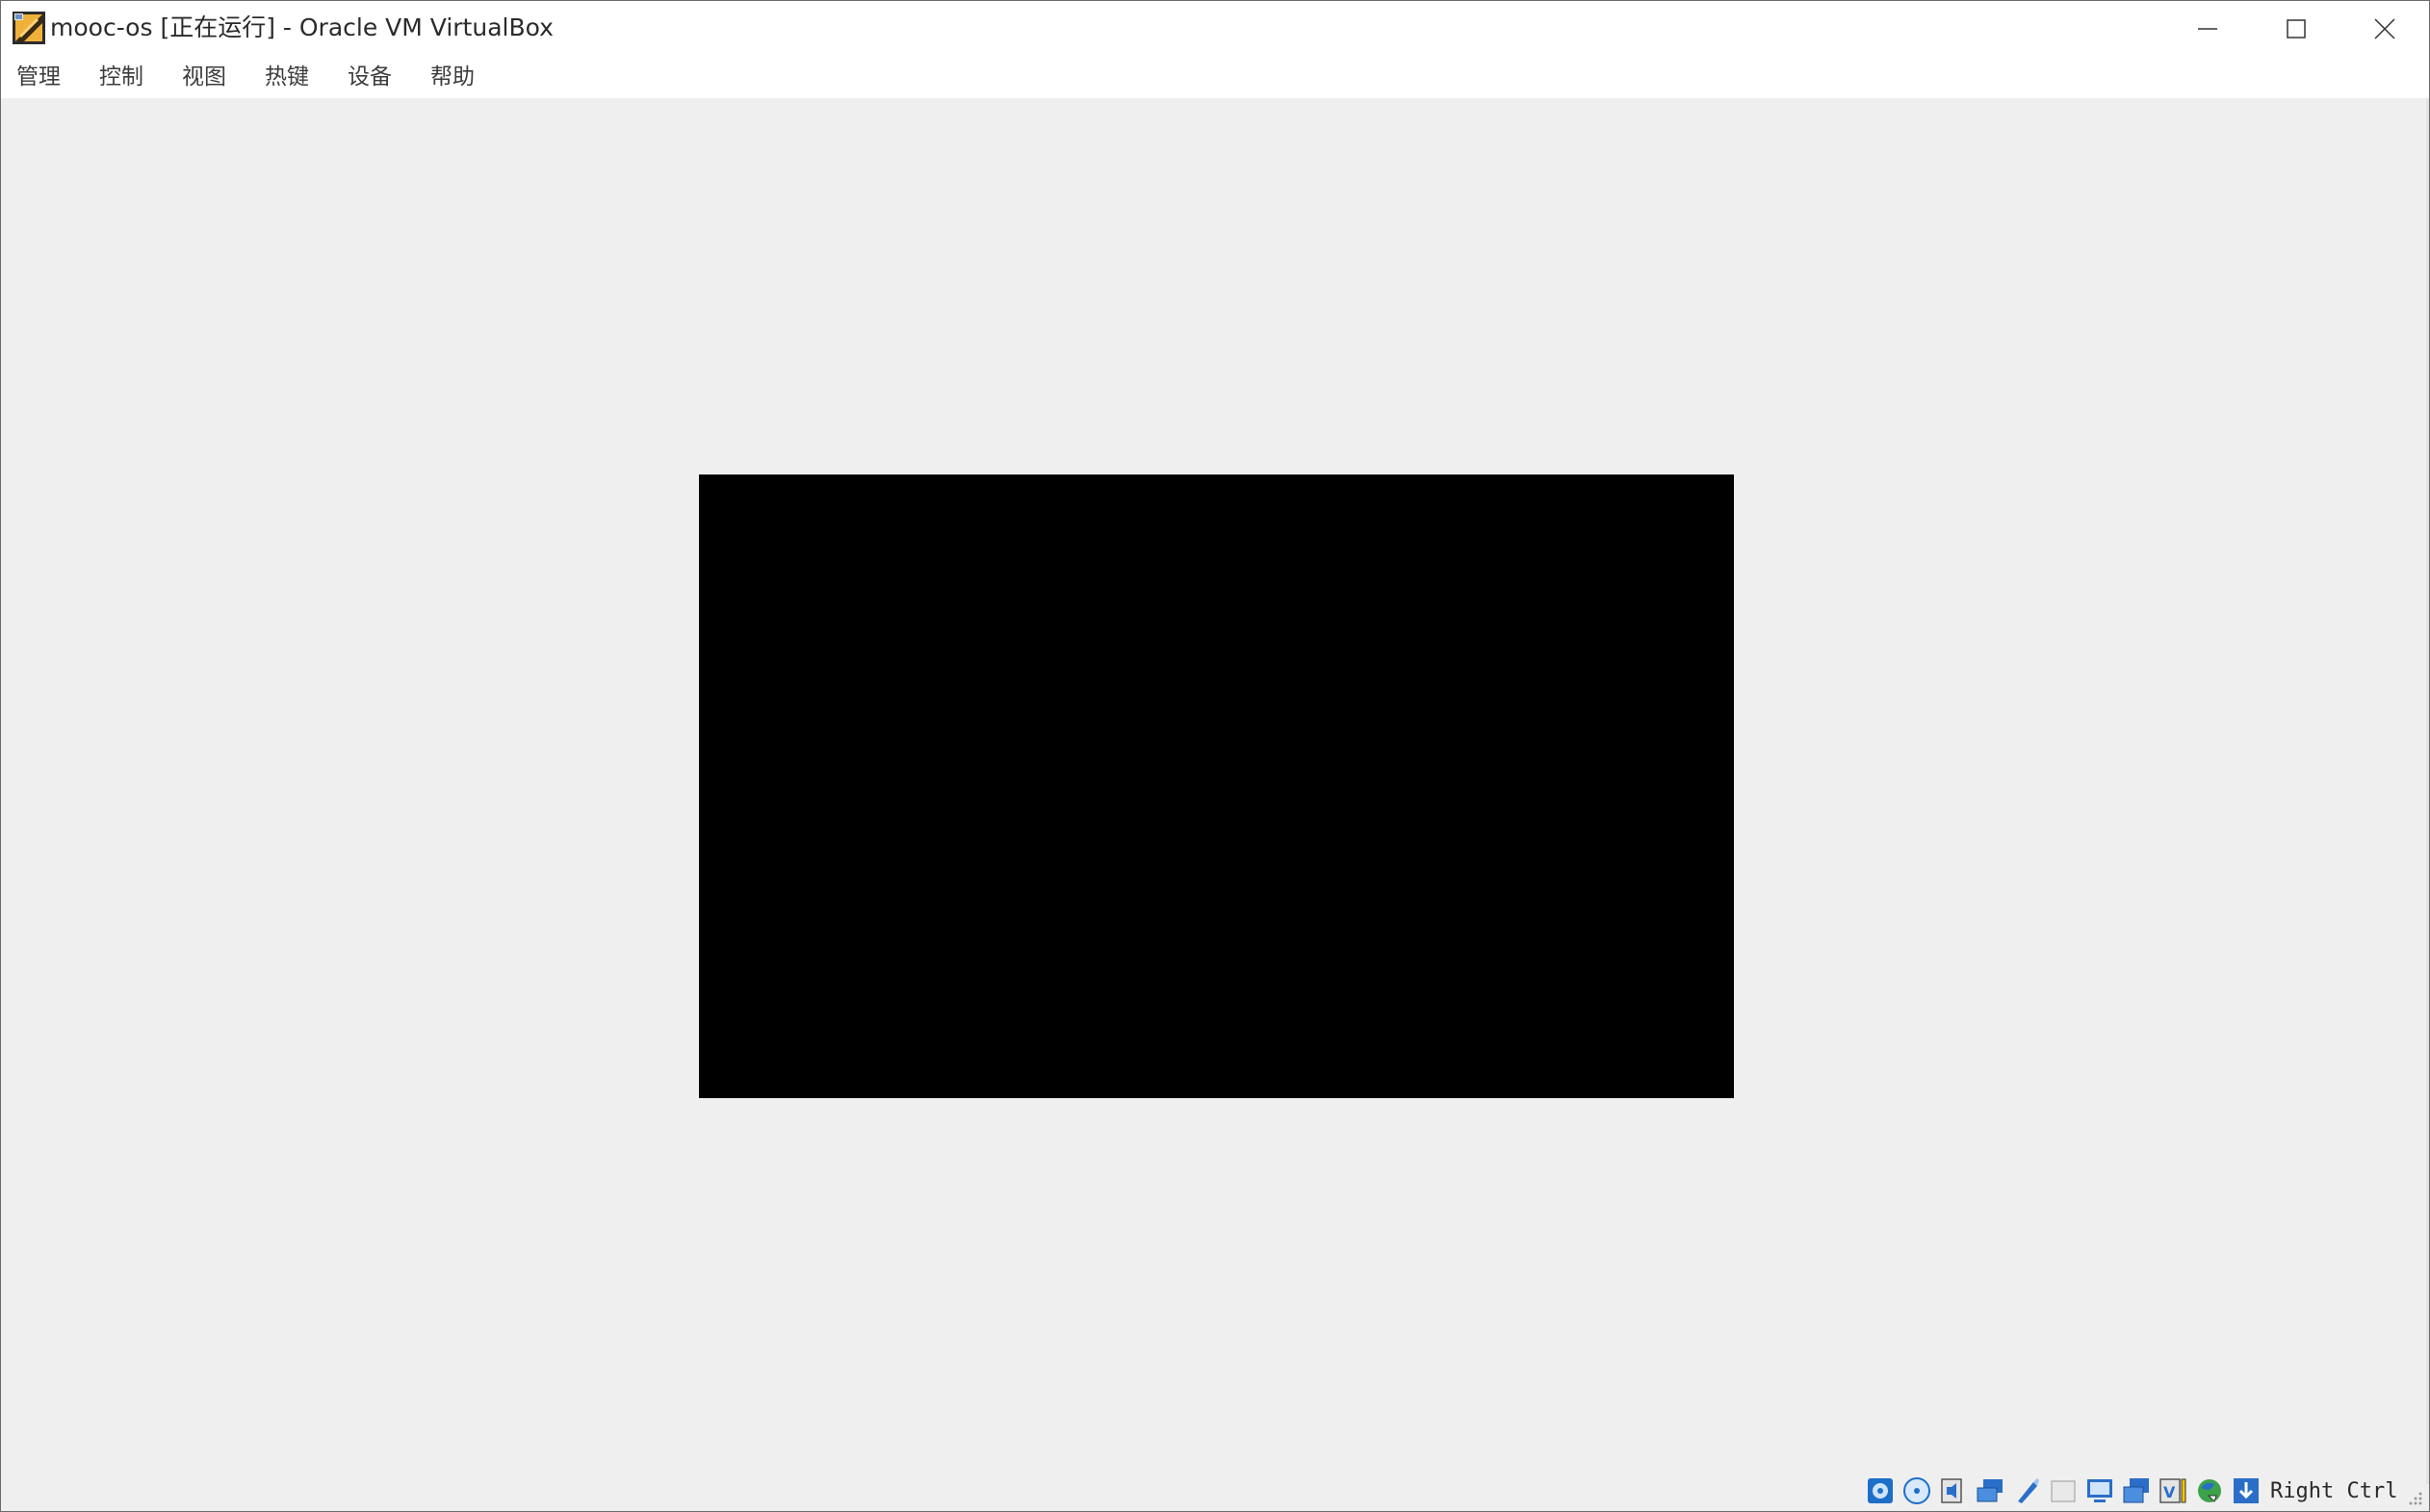 Image resolution: width=2430 pixels, height=1512 pixels. I want to click on shared-folders-icon, so click(2063, 1490).